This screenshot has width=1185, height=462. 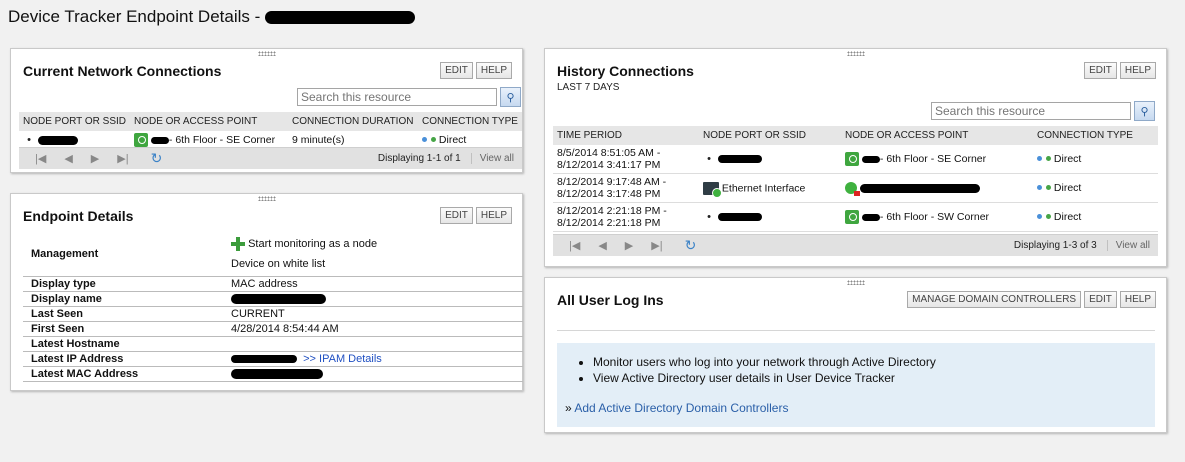 I want to click on node-status-icon, so click(x=852, y=189).